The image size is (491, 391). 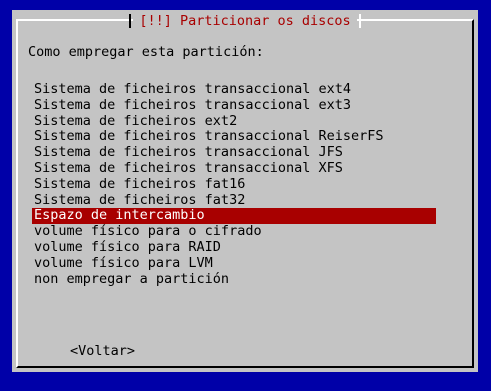 I want to click on dialog-title: [!!] Particionar os discos, so click(x=245, y=21).